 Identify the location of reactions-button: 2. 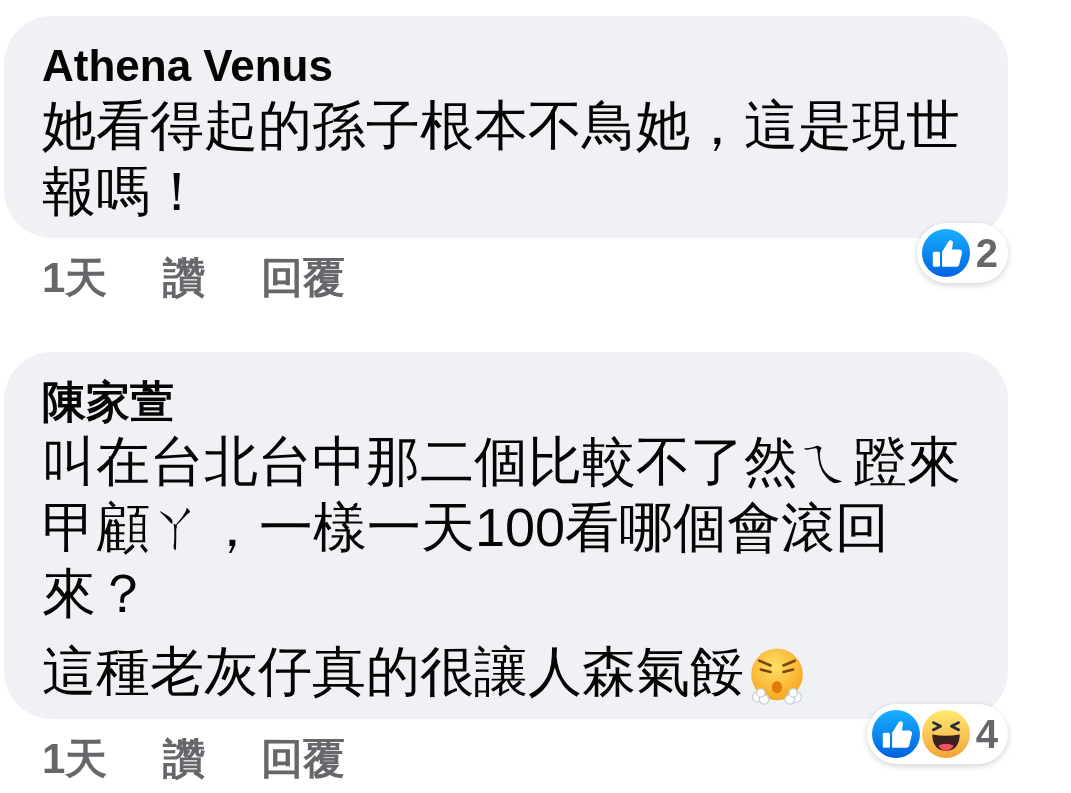
(962, 253).